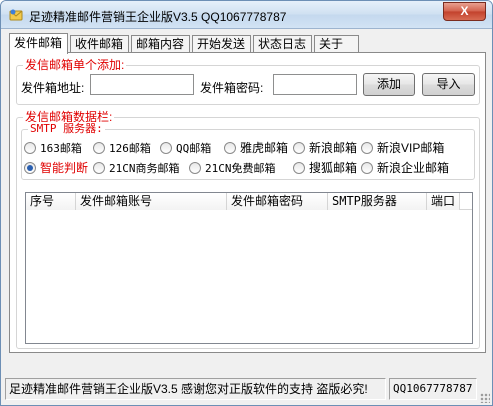 The height and width of the screenshot is (406, 493). What do you see at coordinates (99, 44) in the screenshot?
I see `tab-recipient-mailbox: 收件邮箱` at bounding box center [99, 44].